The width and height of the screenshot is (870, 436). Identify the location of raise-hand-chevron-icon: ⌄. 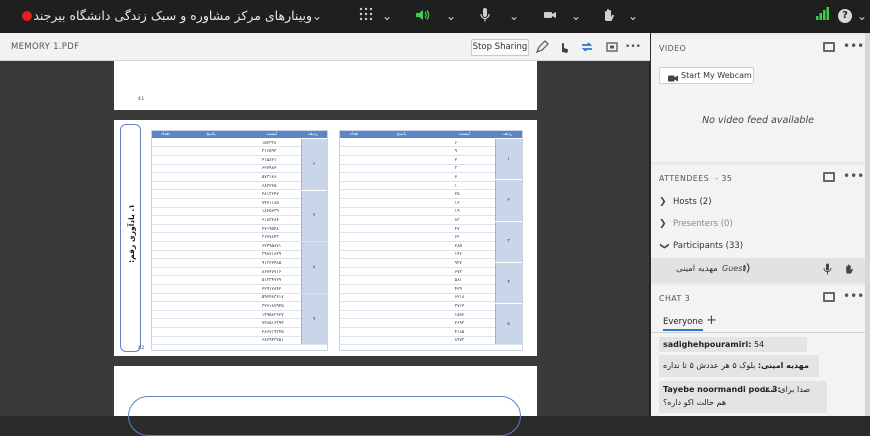
(633, 16).